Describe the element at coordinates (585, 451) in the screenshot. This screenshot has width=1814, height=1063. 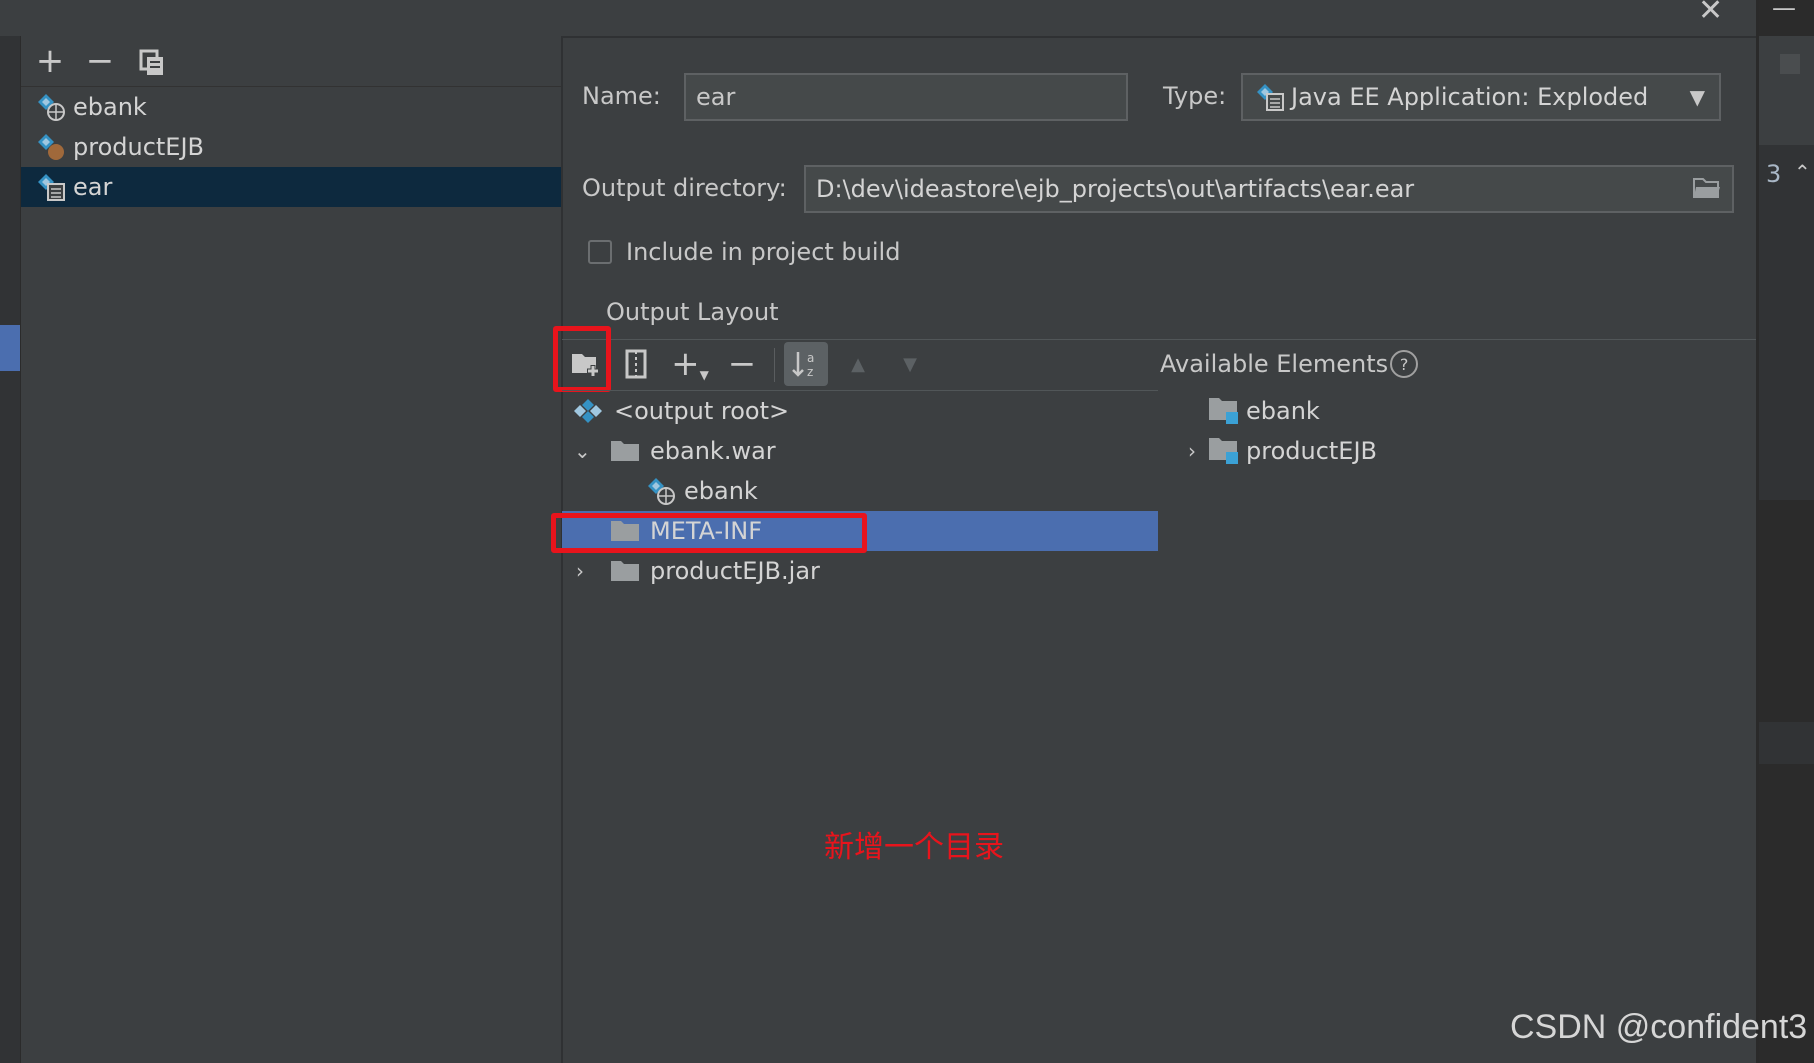
I see `chevron-down-icon: ⌄` at that location.